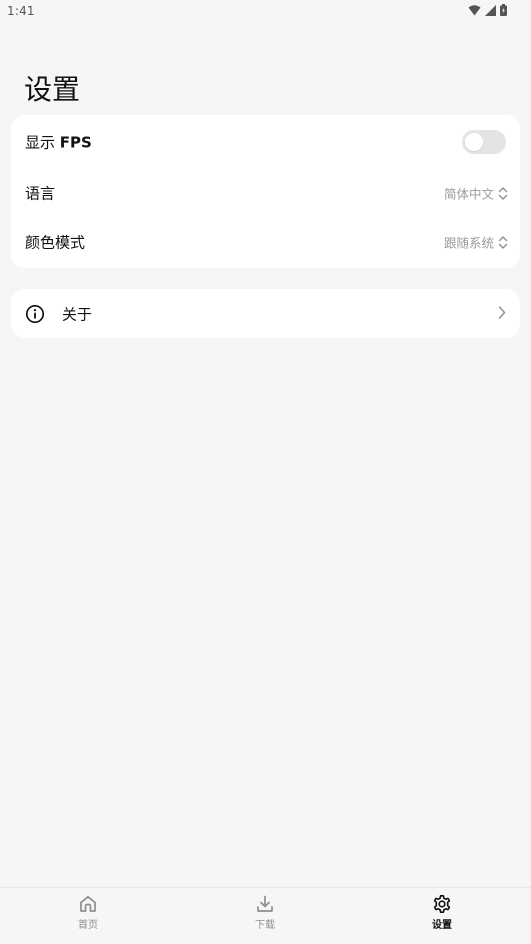  I want to click on language-select: 简体中文, so click(476, 193).